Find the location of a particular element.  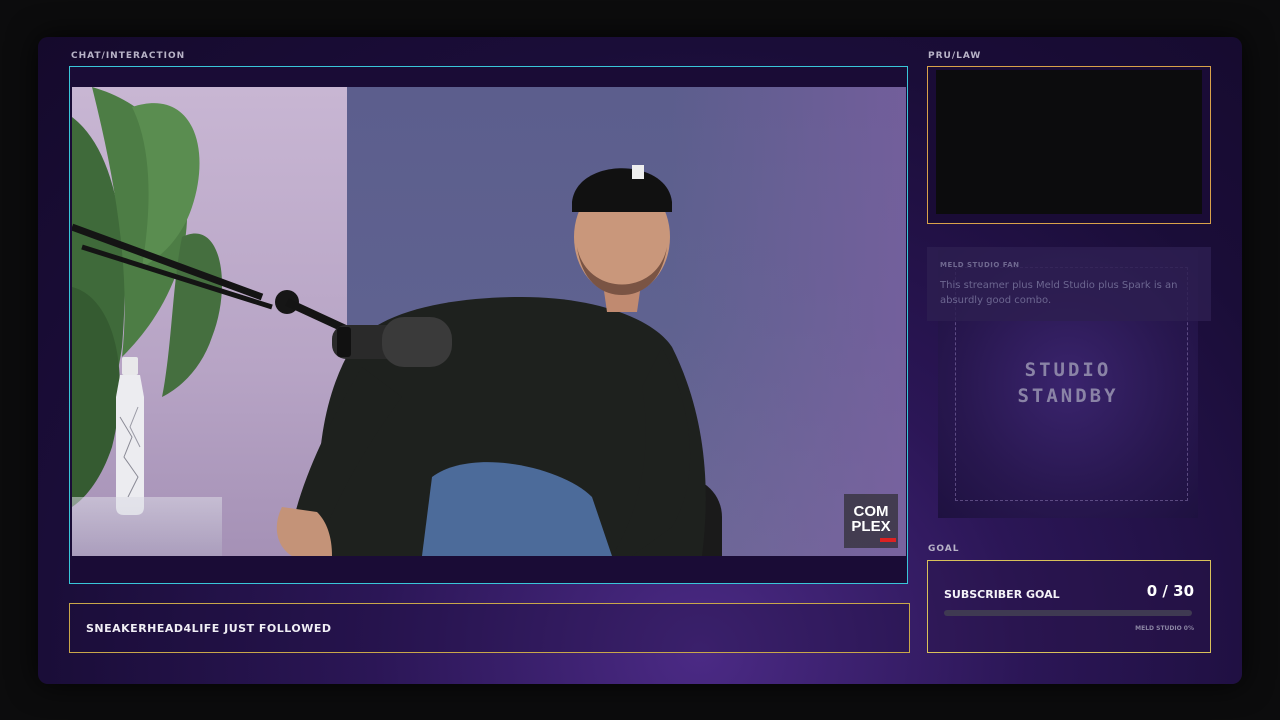

goal-subtitle: MELD STUDIO 0% is located at coordinates (1164, 628).